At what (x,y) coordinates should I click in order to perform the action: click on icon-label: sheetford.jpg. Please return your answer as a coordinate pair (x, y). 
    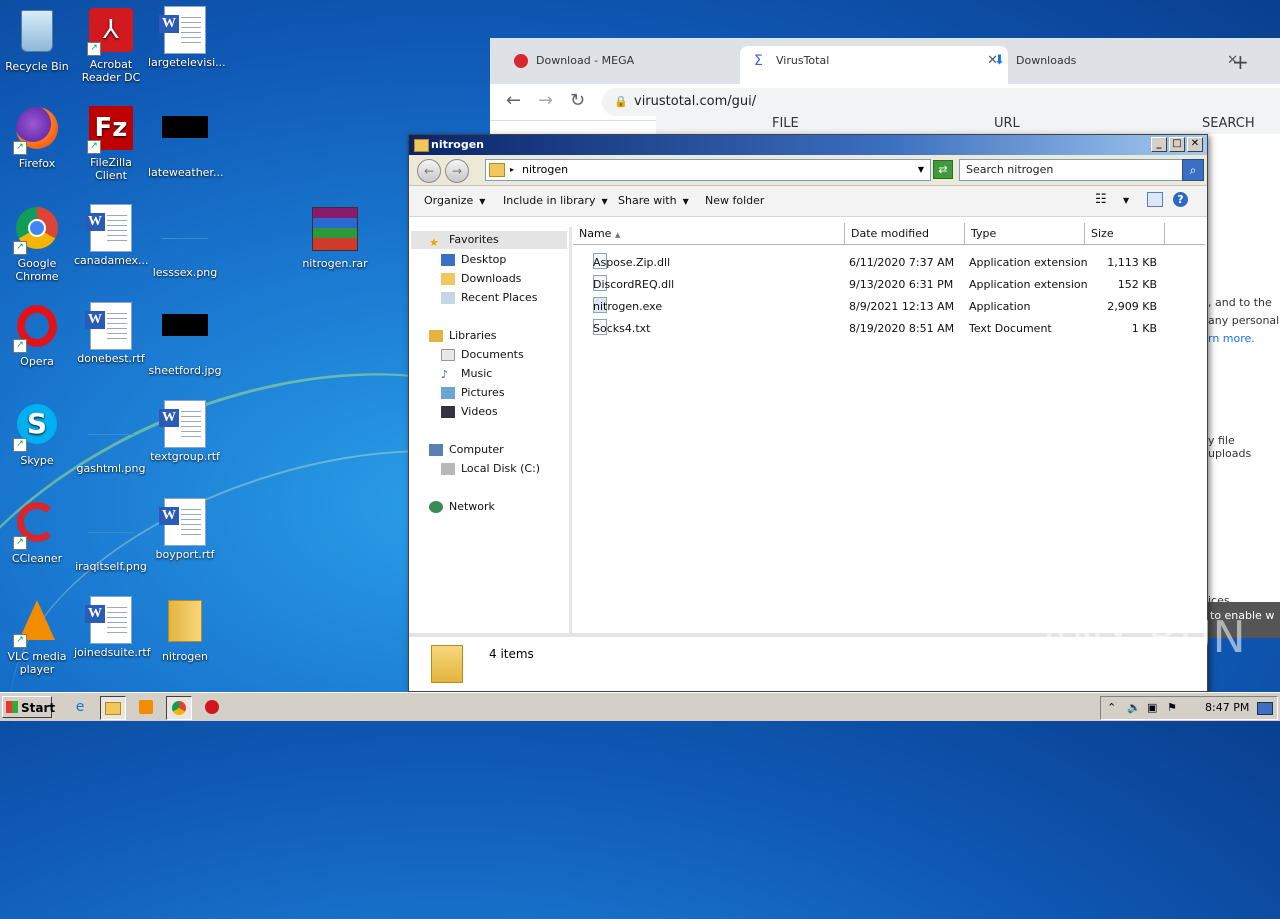
    Looking at the image, I should click on (185, 370).